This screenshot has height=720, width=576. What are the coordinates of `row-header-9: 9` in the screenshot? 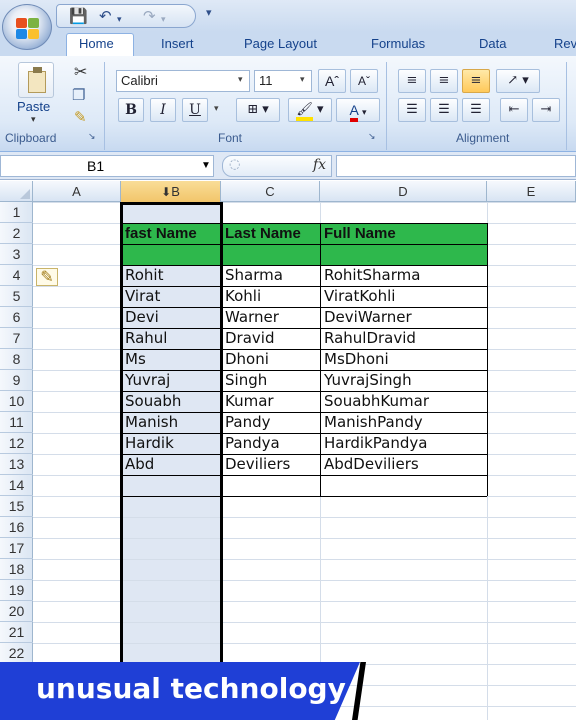 It's located at (16, 380).